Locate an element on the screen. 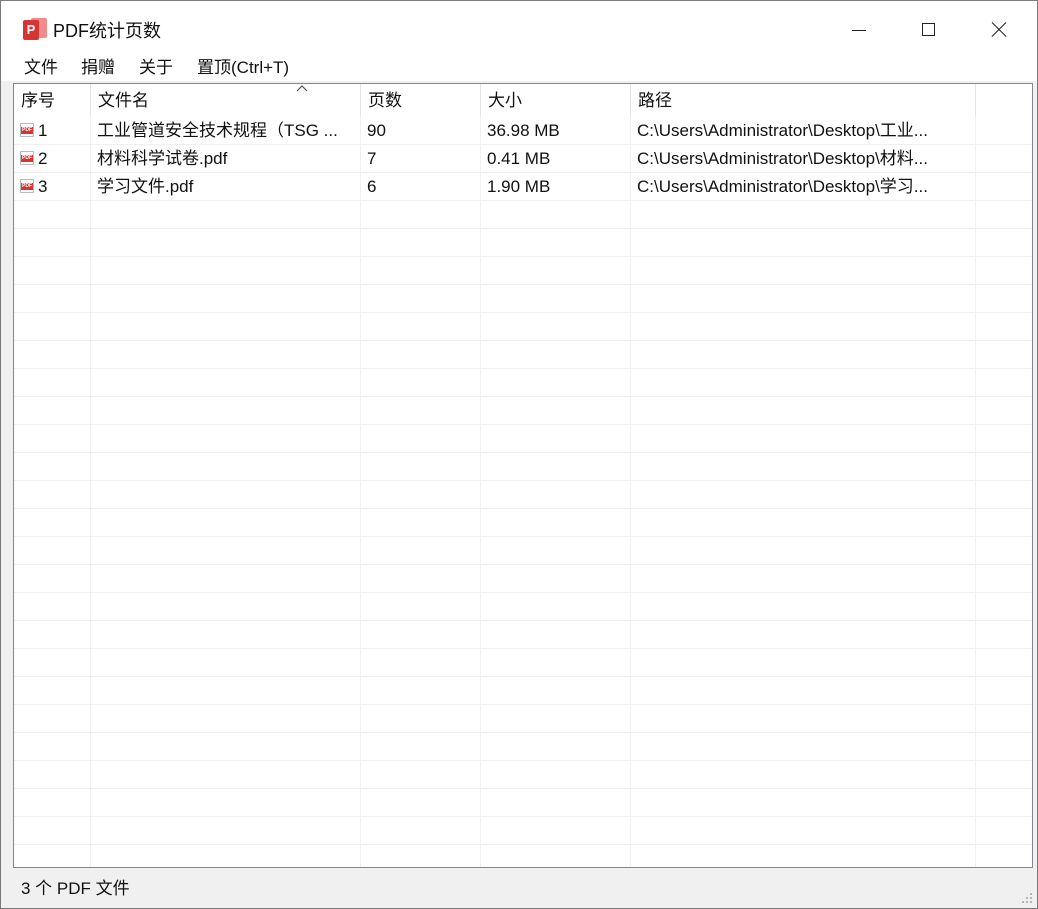 The height and width of the screenshot is (909, 1038). maximize-icon is located at coordinates (928, 29).